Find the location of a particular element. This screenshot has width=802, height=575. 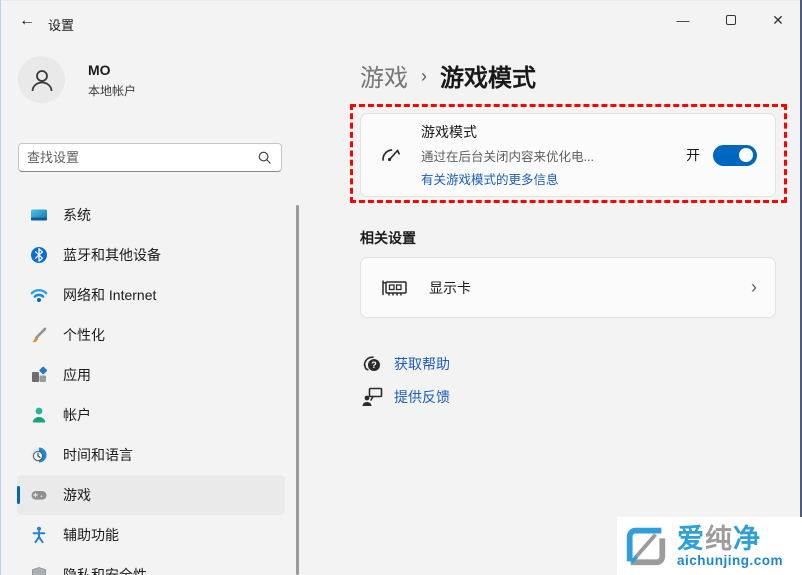

minimize-button: — is located at coordinates (683, 20).